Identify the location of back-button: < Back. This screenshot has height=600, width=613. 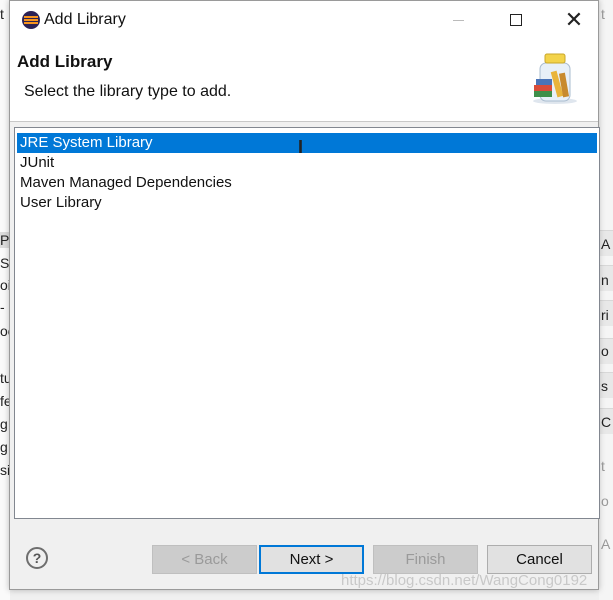
(204, 559).